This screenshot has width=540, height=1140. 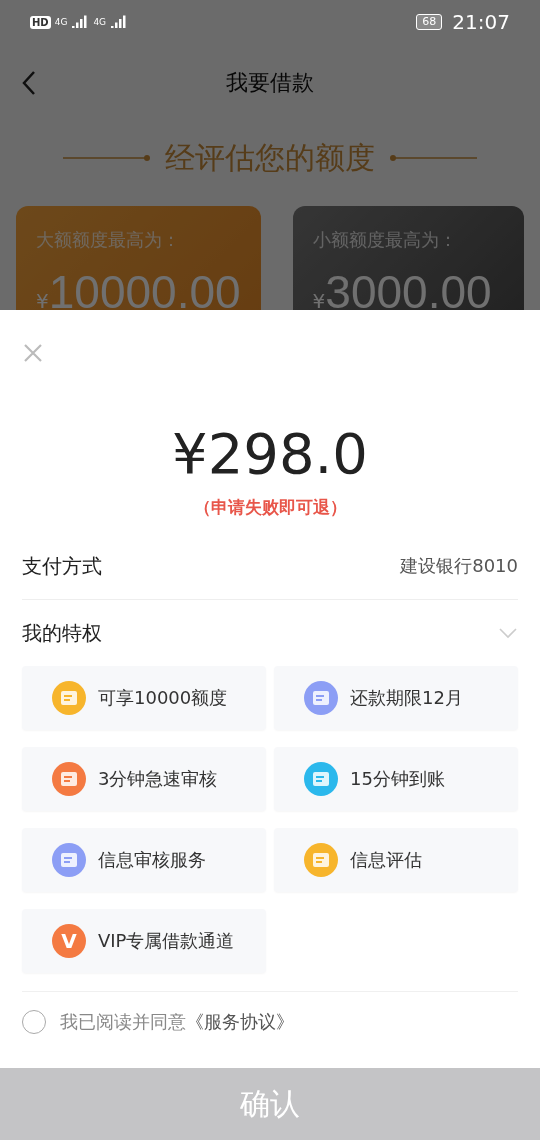 What do you see at coordinates (166, 941) in the screenshot?
I see `privilege-label: VIP专属借款通道` at bounding box center [166, 941].